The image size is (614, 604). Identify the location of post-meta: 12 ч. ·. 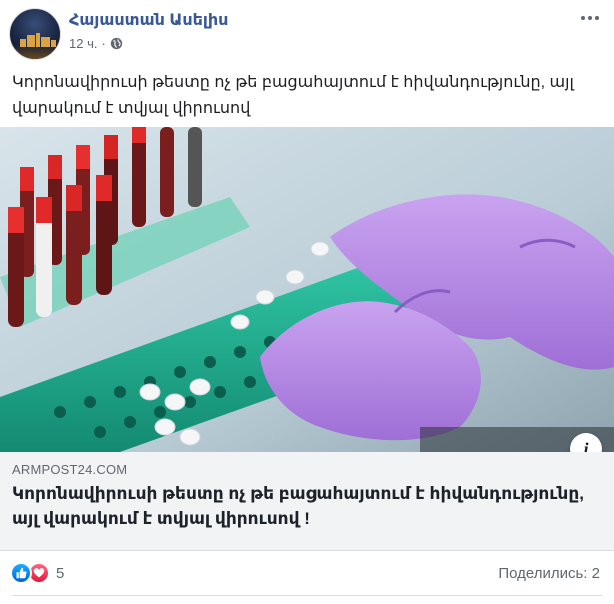
(96, 43).